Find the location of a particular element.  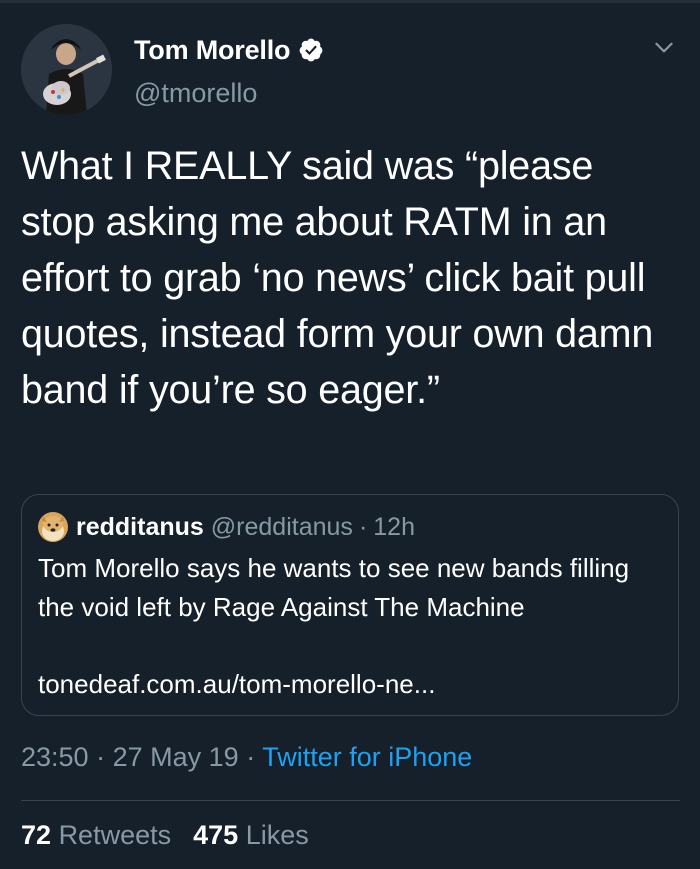

likes-label: Likes is located at coordinates (277, 835).